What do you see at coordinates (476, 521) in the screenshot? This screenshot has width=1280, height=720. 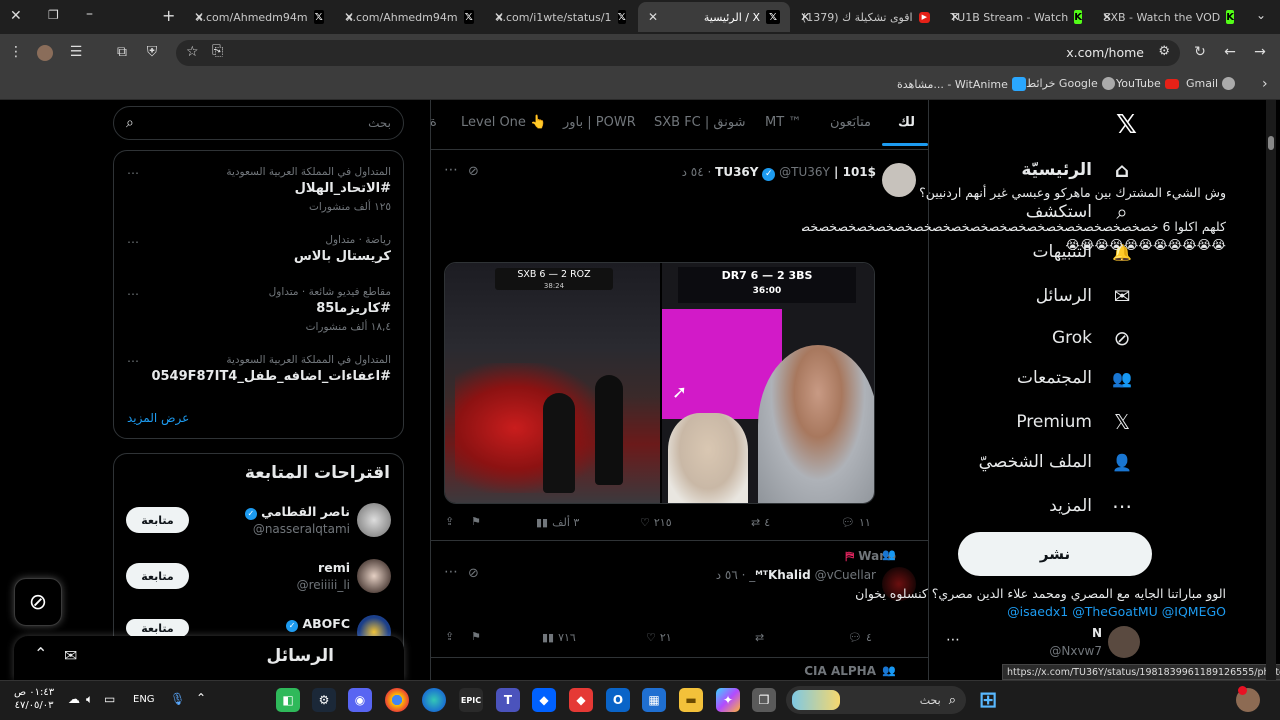 I see `bookmark-icon: ⚑` at bounding box center [476, 521].